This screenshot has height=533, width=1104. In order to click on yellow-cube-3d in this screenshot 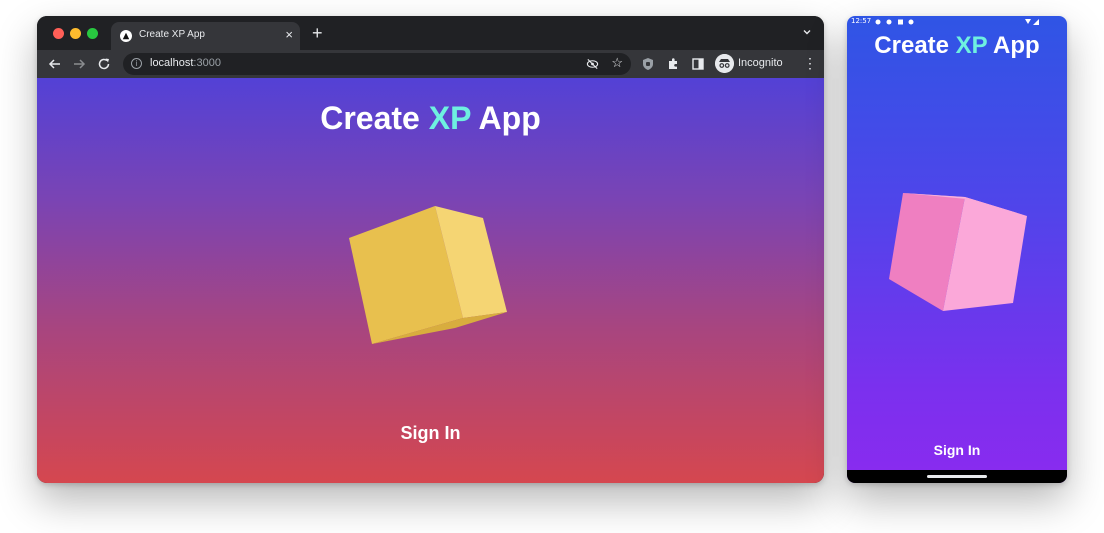, I will do `click(428, 275)`.